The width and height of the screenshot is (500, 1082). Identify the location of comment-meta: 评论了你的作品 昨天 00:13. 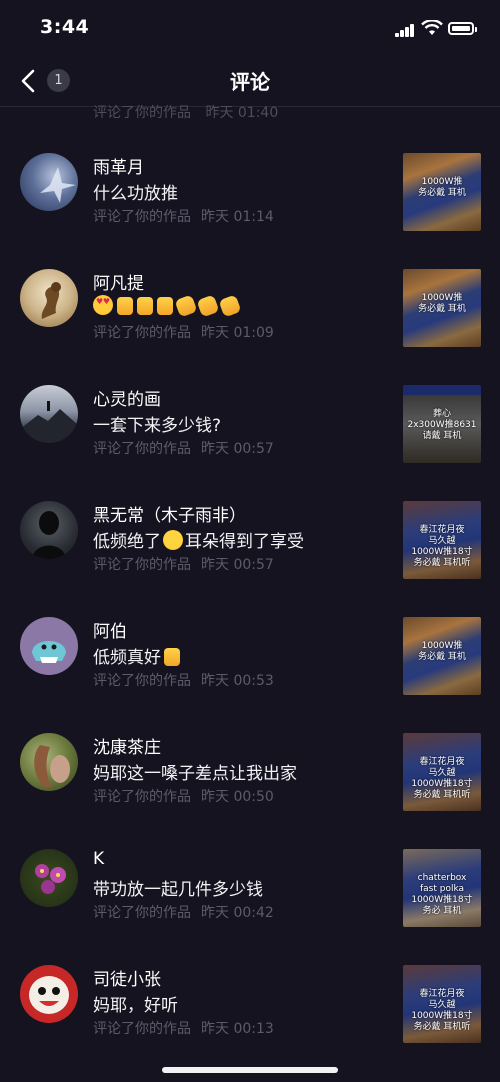
(183, 1028).